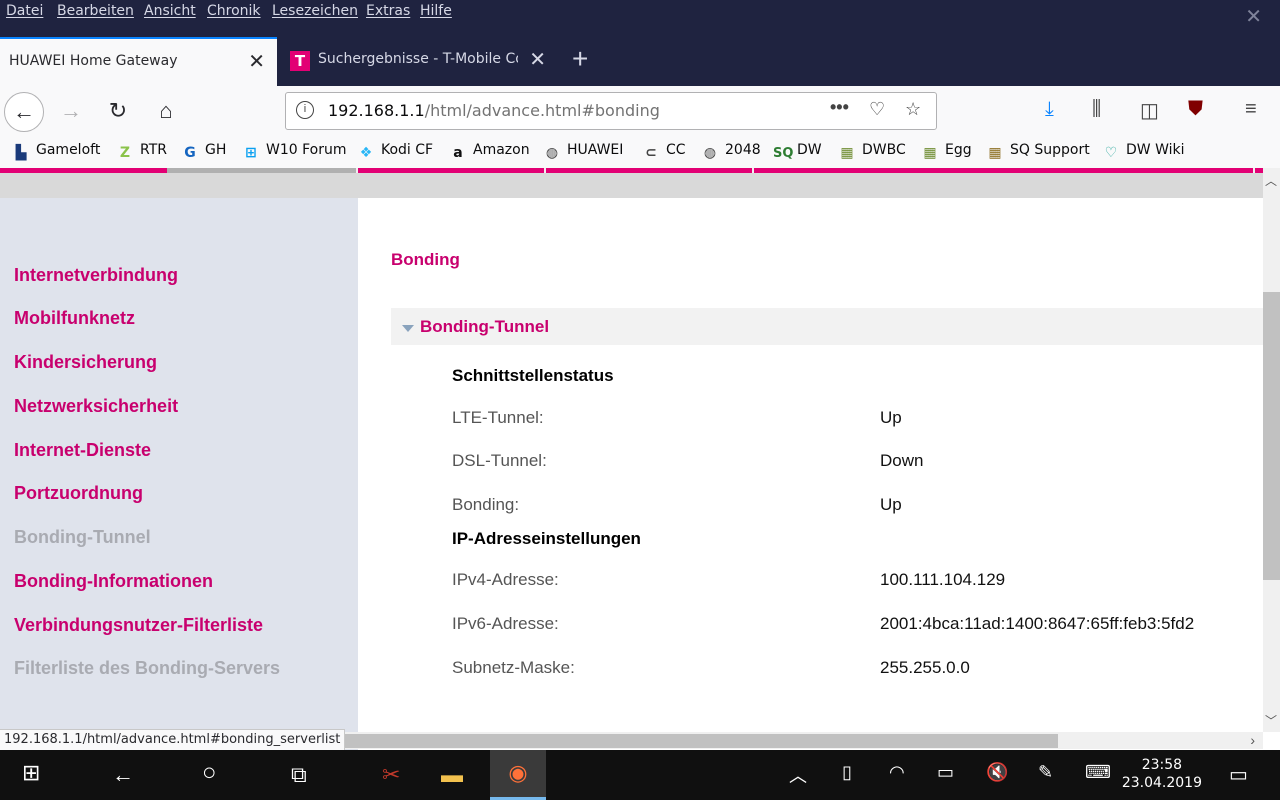 The width and height of the screenshot is (1280, 800). What do you see at coordinates (897, 772) in the screenshot?
I see `wifi-icon: ◠` at bounding box center [897, 772].